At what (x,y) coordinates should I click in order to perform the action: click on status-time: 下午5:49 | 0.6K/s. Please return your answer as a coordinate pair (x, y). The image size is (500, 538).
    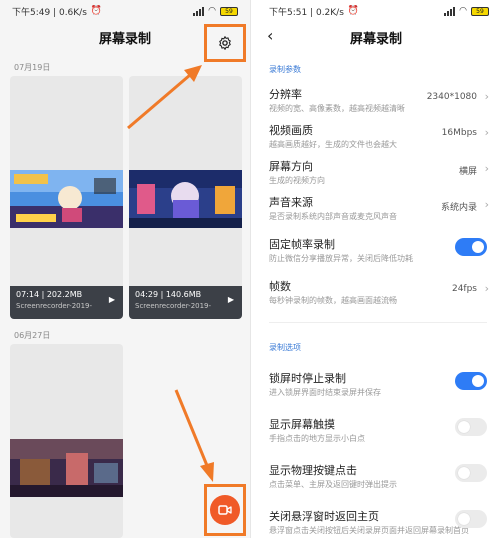
    Looking at the image, I should click on (49, 12).